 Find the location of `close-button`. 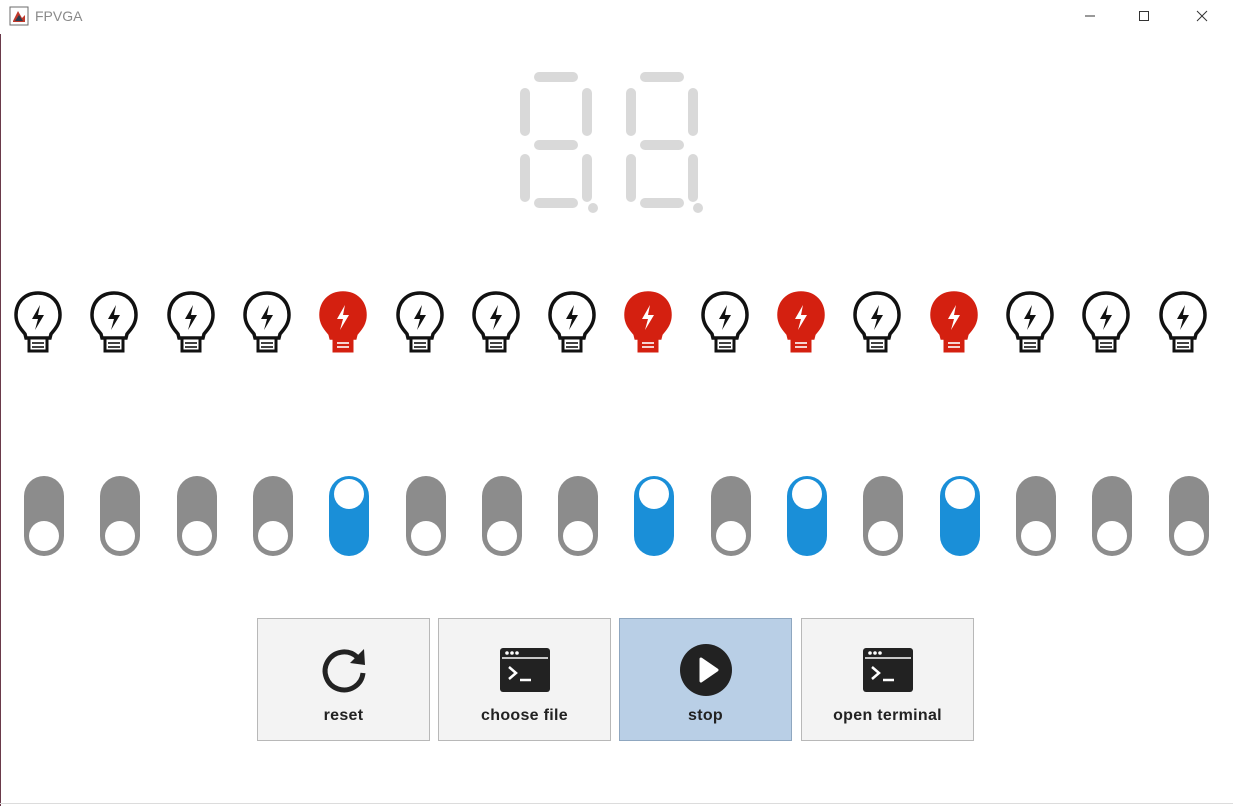

close-button is located at coordinates (1202, 16).